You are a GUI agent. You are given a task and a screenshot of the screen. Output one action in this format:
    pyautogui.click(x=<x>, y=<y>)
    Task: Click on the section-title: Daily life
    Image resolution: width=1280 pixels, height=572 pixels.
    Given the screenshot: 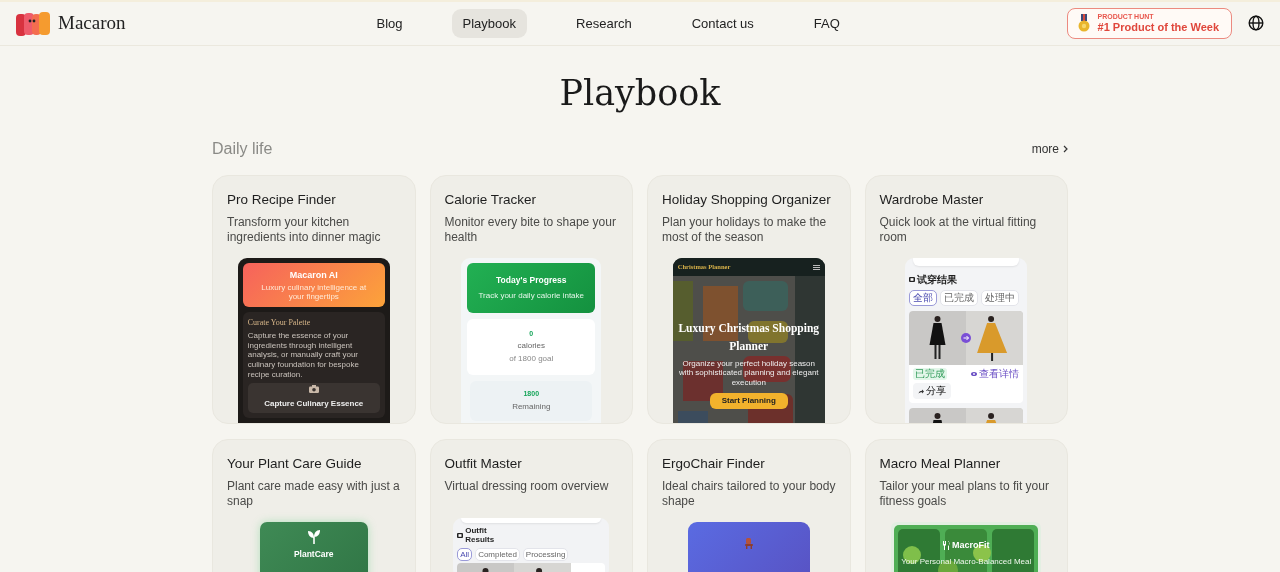 What is the action you would take?
    pyautogui.click(x=242, y=149)
    